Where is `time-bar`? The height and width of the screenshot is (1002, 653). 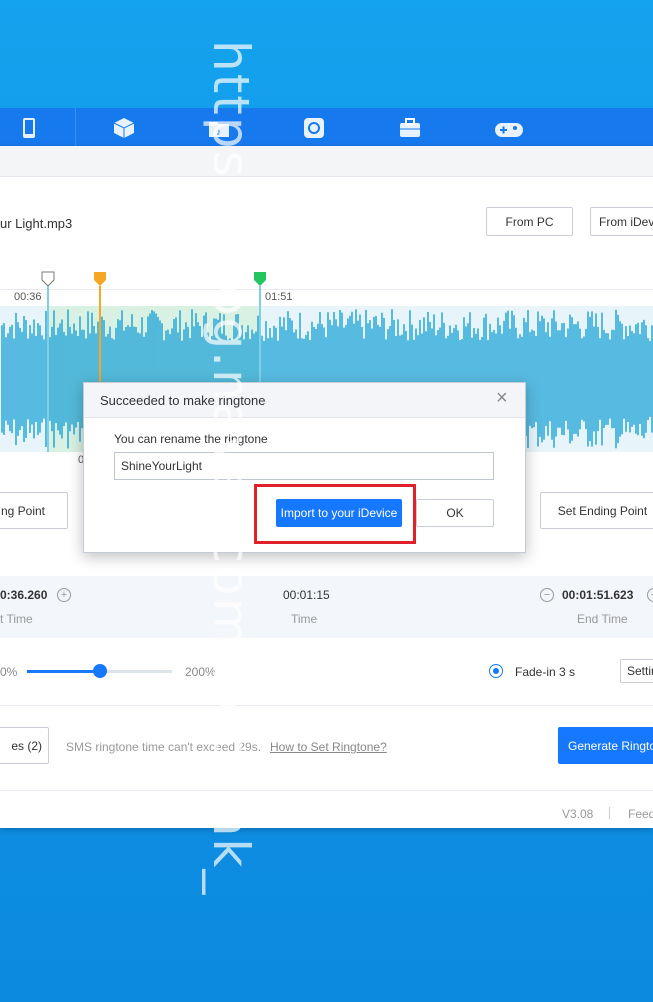
time-bar is located at coordinates (326, 607).